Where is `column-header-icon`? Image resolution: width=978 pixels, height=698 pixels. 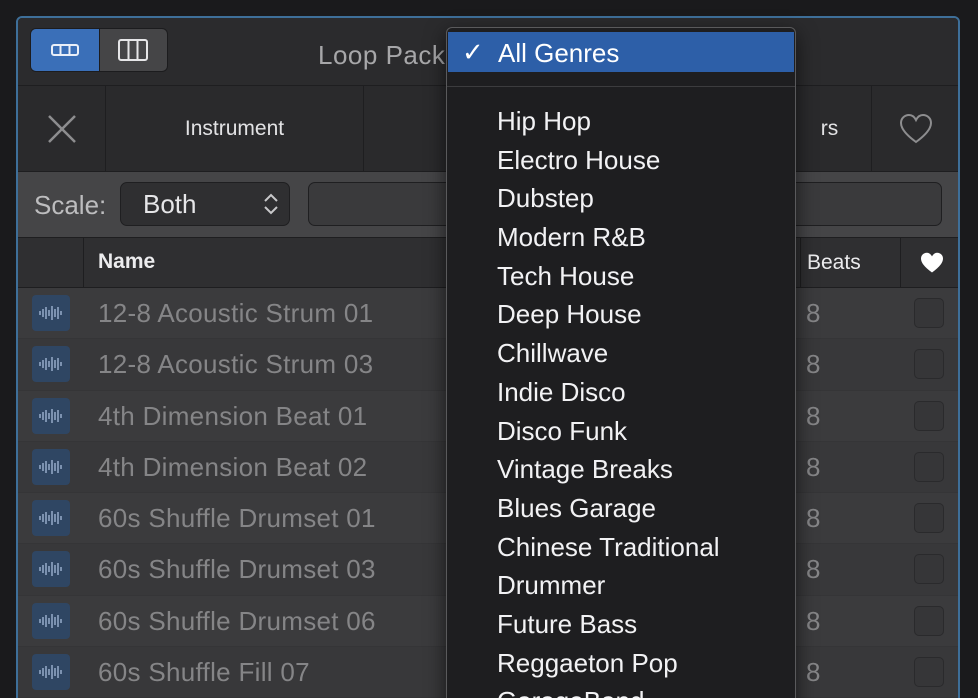 column-header-icon is located at coordinates (51, 263).